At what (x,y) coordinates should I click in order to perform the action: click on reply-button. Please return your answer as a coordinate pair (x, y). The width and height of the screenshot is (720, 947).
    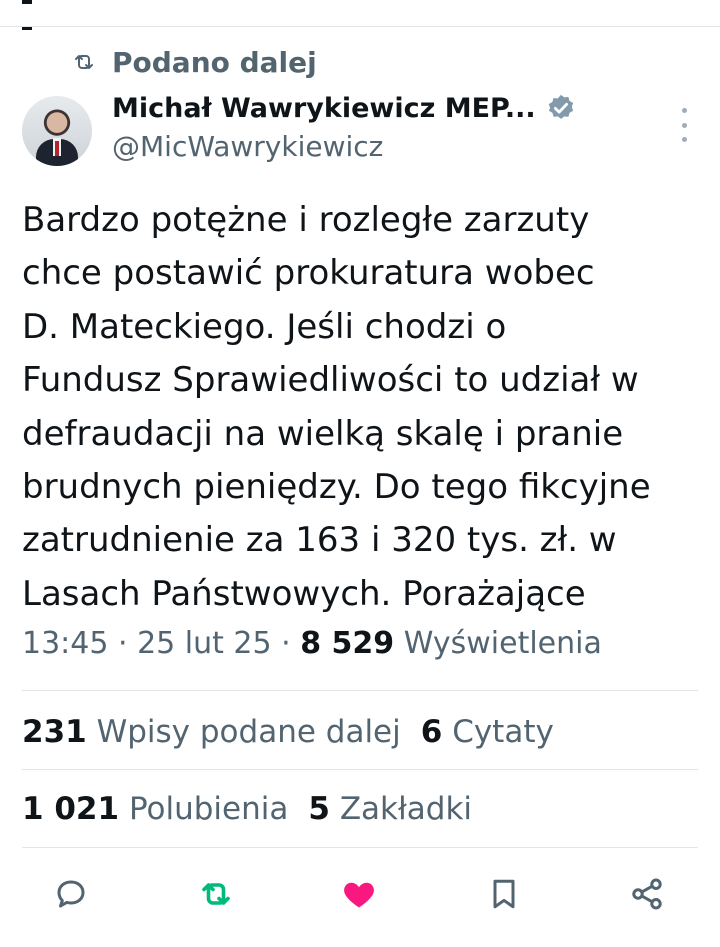
    Looking at the image, I should click on (71, 894).